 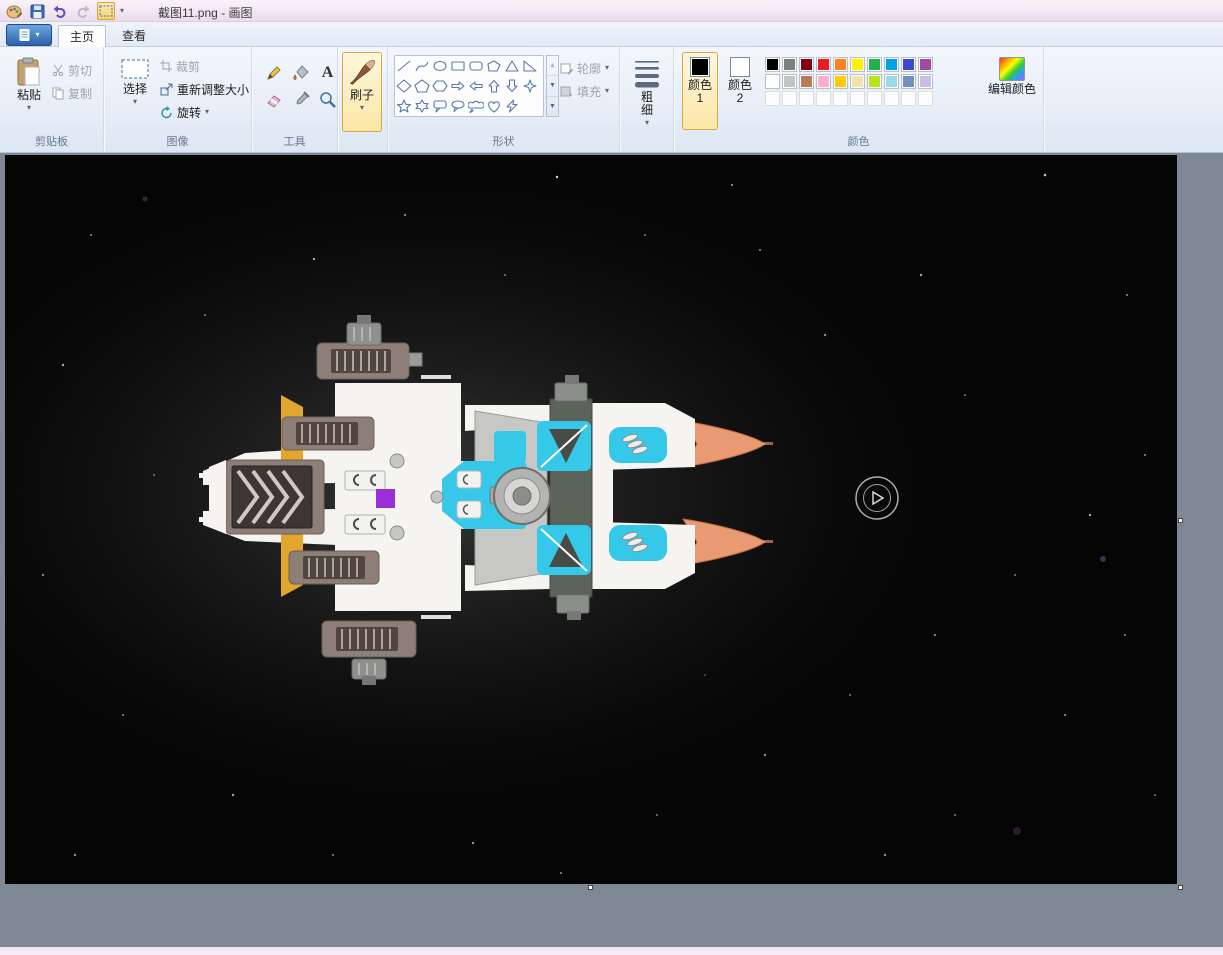 What do you see at coordinates (552, 86) in the screenshot?
I see `shapes-scroll-down: ▼` at bounding box center [552, 86].